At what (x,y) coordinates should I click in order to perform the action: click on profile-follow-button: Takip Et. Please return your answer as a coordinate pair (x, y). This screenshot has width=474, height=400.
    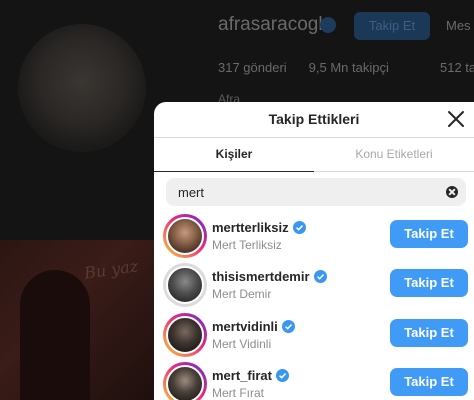
    Looking at the image, I should click on (392, 26).